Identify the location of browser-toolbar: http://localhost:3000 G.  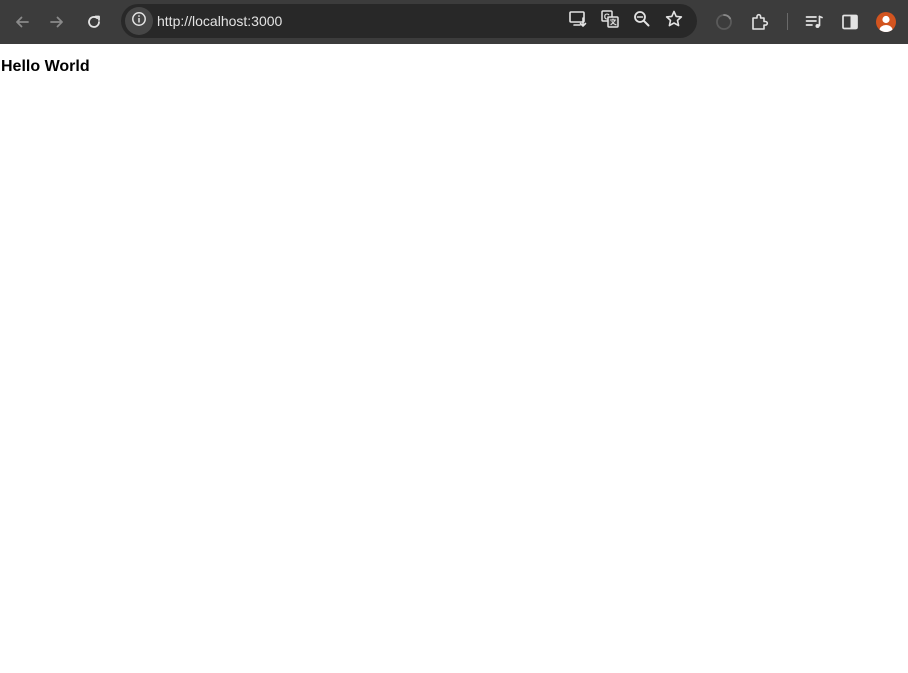
(454, 22).